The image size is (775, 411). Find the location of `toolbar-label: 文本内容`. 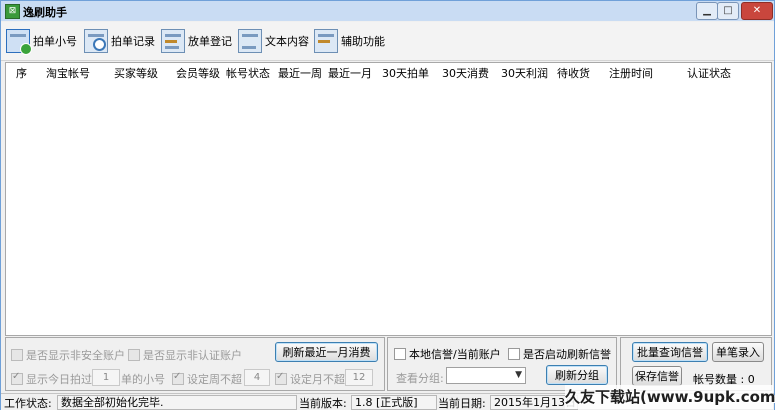

toolbar-label: 文本内容 is located at coordinates (287, 41).